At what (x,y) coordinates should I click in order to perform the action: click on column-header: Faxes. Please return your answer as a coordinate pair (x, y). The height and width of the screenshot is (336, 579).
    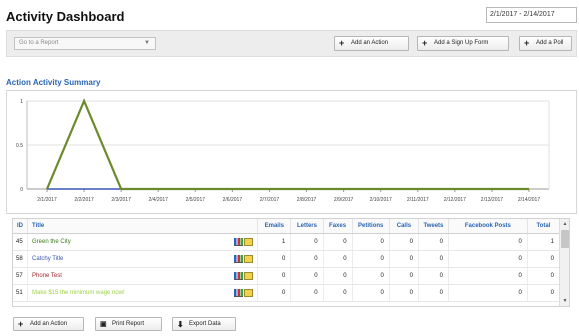
    Looking at the image, I should click on (338, 226).